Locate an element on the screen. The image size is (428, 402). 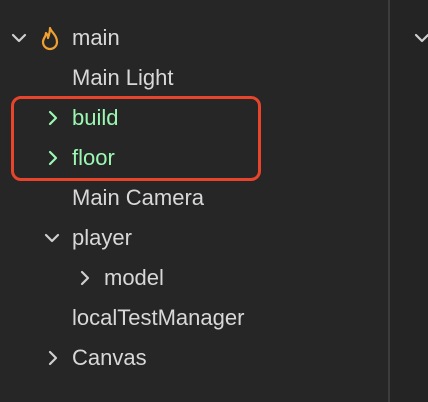
tree-item-label: player is located at coordinates (102, 237).